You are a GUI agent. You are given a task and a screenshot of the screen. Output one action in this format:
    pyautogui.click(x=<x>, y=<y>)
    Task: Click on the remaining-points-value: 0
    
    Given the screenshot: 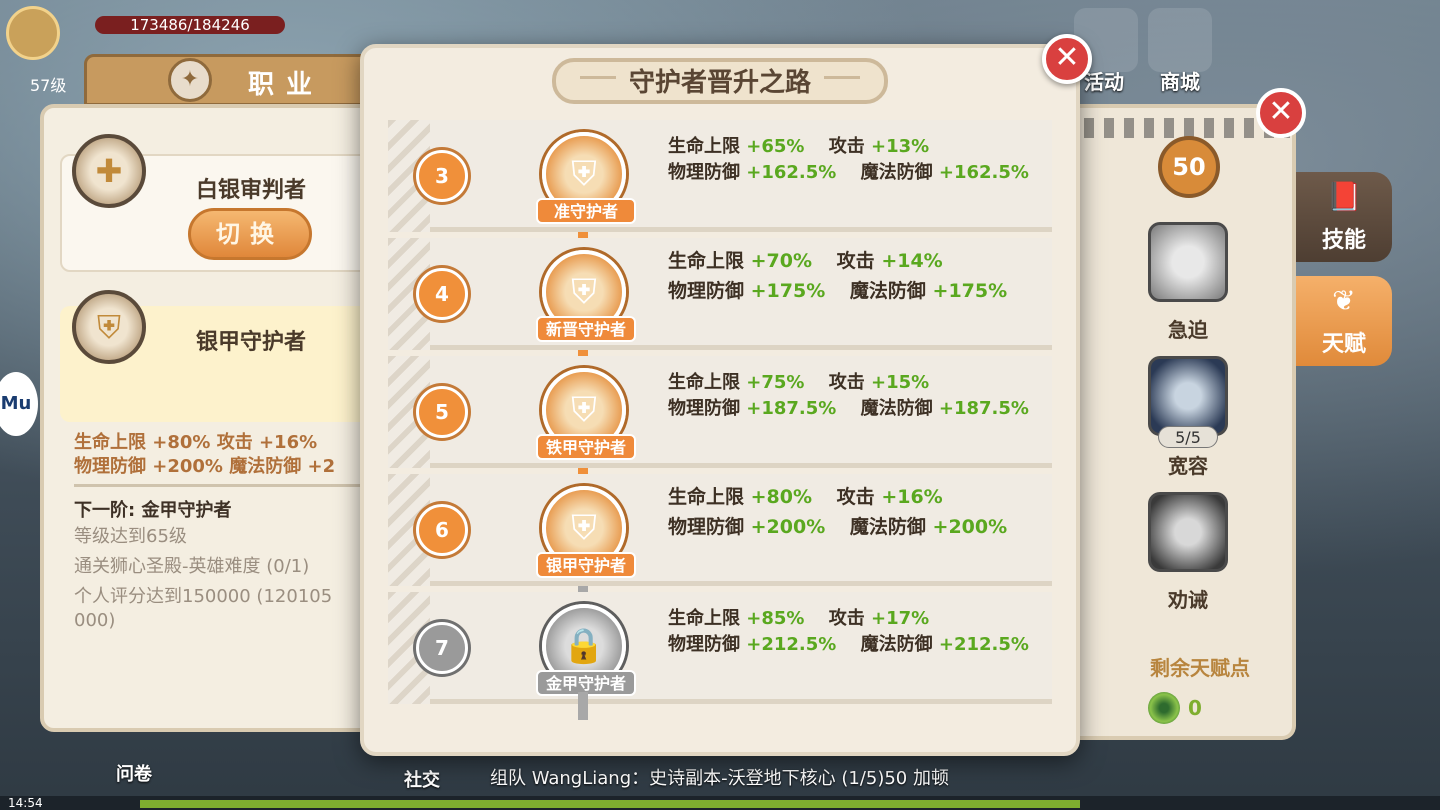 What is the action you would take?
    pyautogui.click(x=1195, y=708)
    